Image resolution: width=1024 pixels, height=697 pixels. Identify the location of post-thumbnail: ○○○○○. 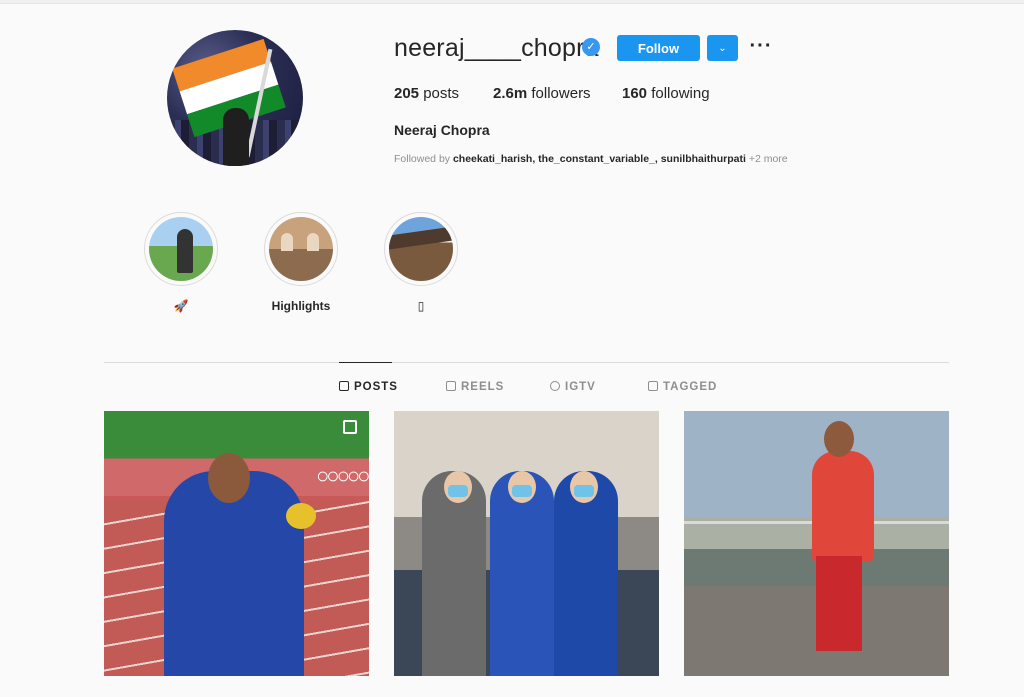
(236, 543).